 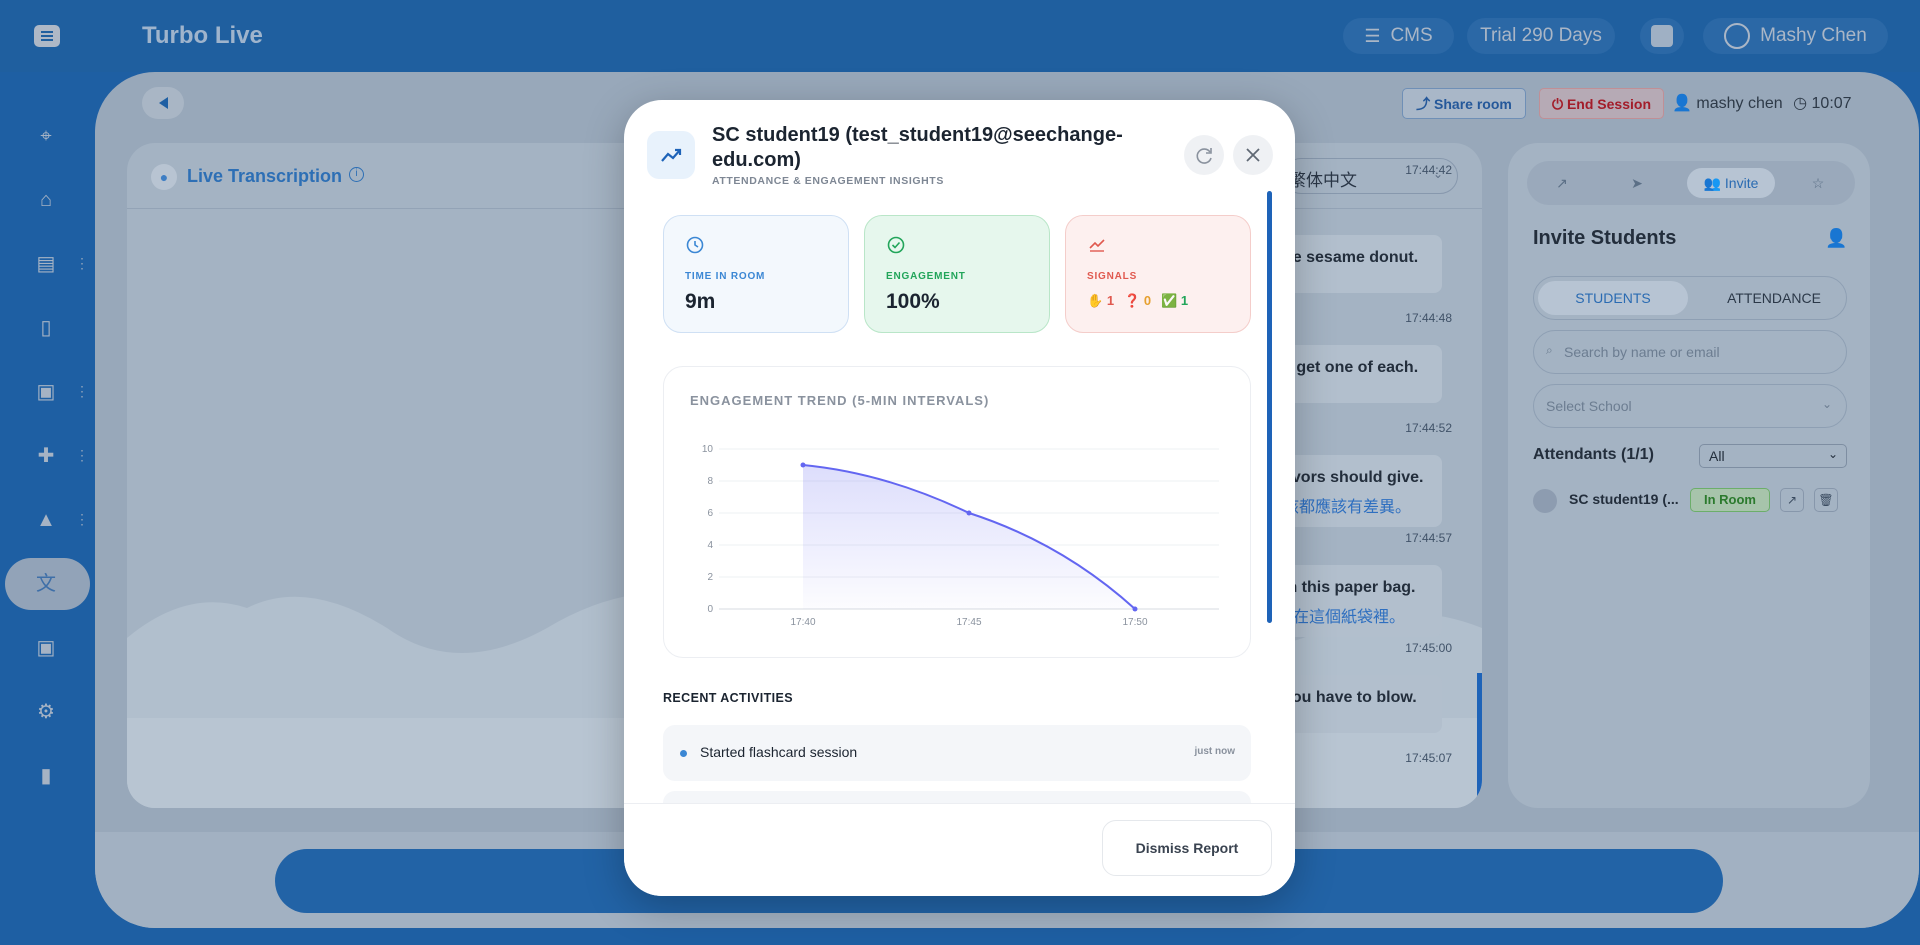 What do you see at coordinates (46, 456) in the screenshot?
I see `puzzle-icon: ✚` at bounding box center [46, 456].